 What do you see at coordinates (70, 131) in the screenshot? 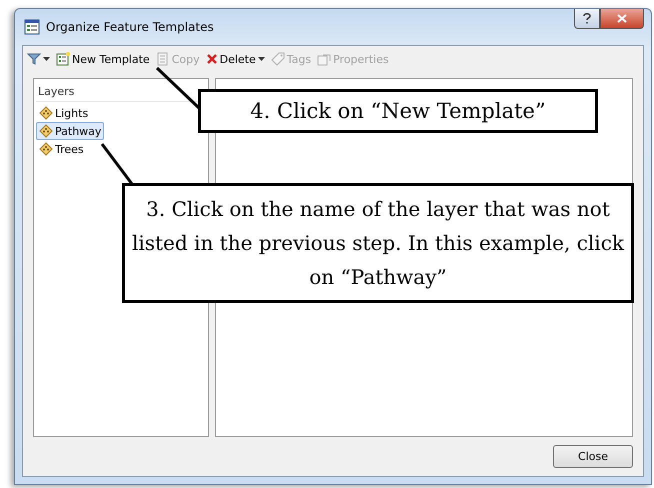
I see `layer-item: Pathway` at bounding box center [70, 131].